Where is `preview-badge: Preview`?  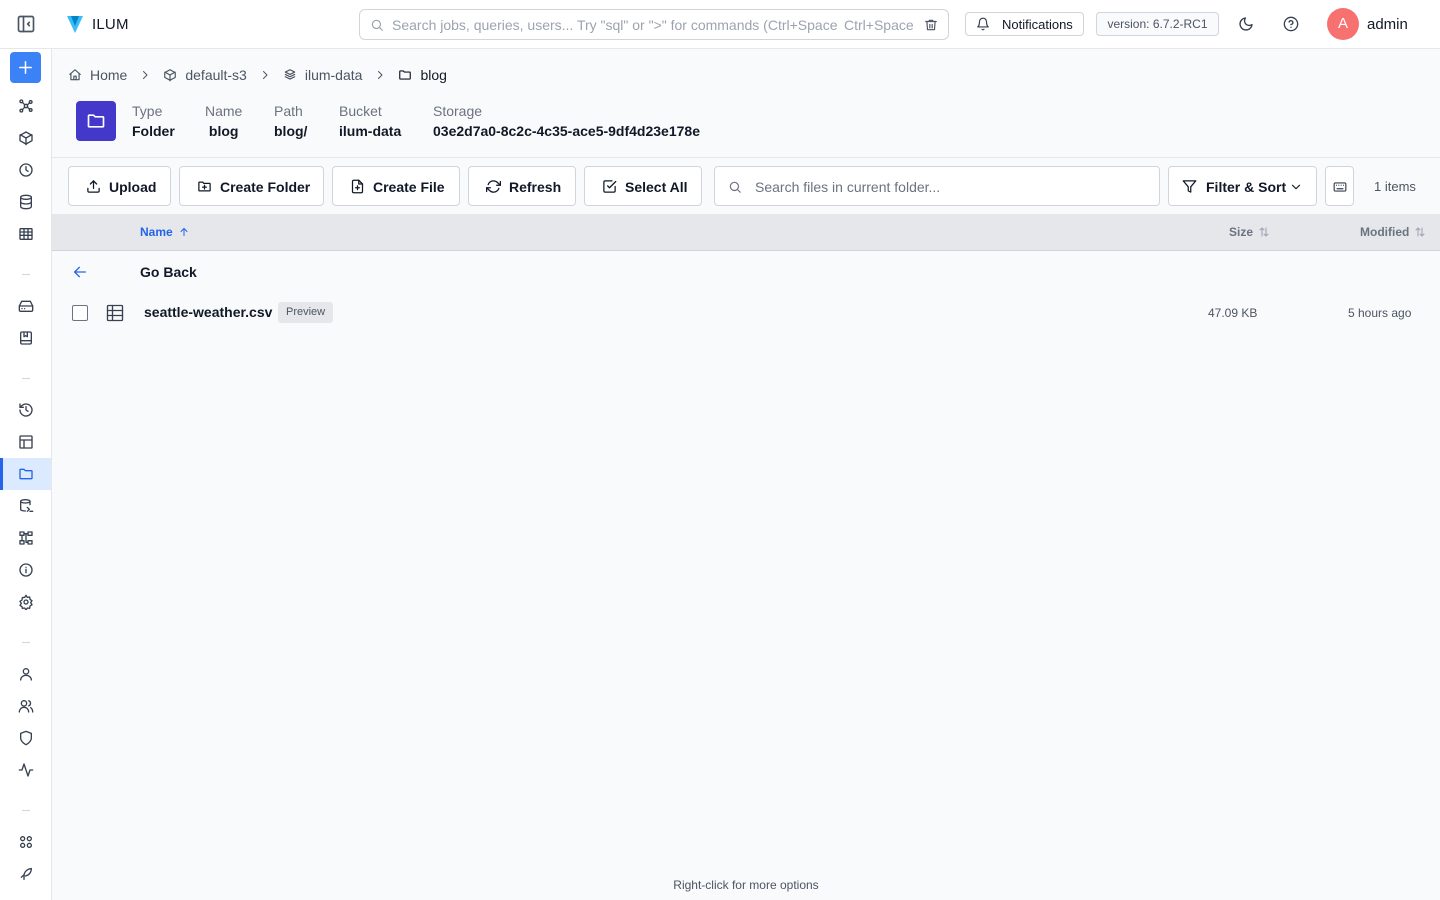 preview-badge: Preview is located at coordinates (306, 312).